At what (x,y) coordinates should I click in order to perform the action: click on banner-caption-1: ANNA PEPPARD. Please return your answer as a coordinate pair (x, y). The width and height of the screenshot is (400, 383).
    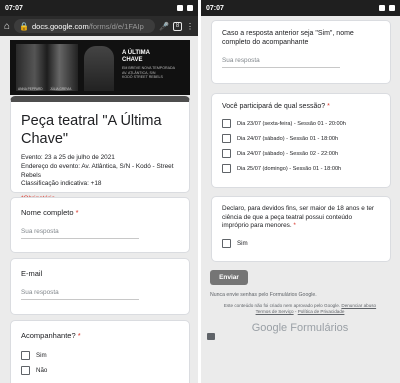
    Looking at the image, I should click on (30, 89).